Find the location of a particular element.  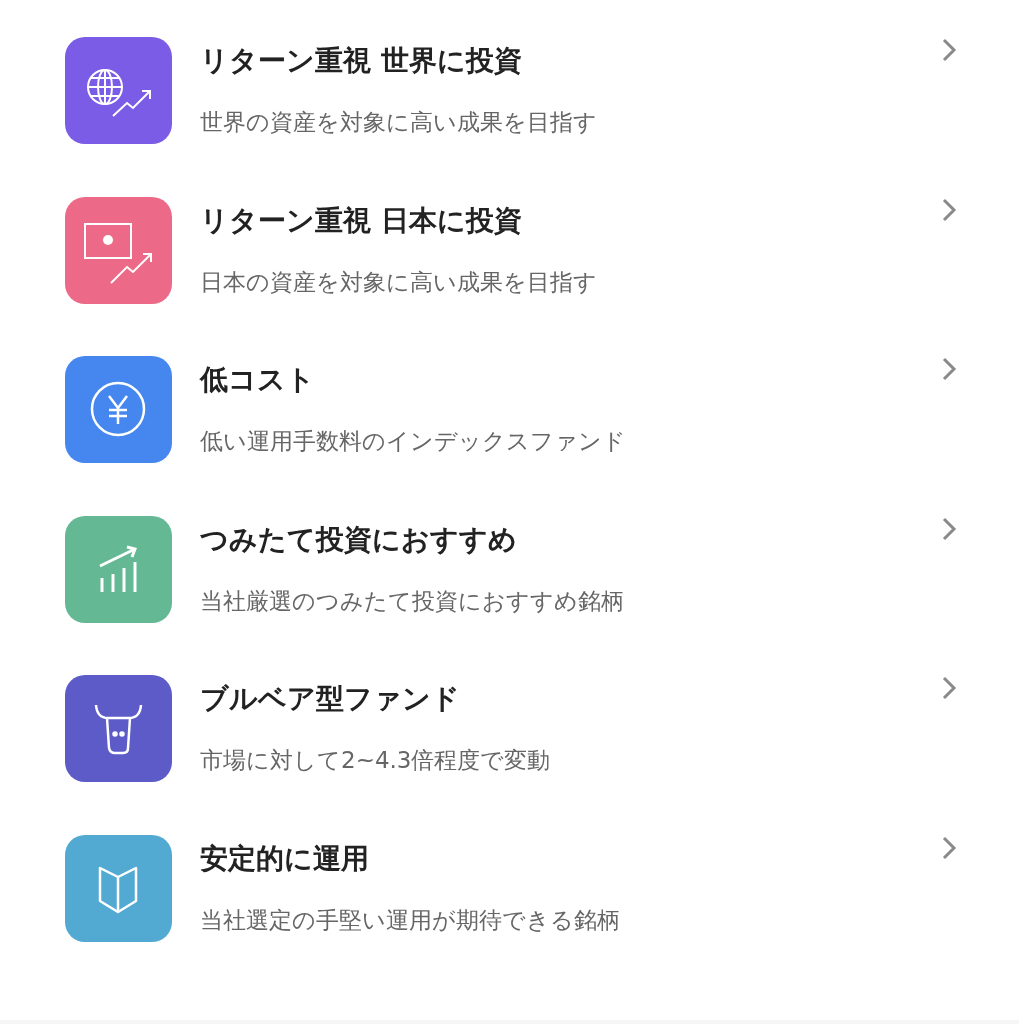

category-title: リターン重視 世界に投資 is located at coordinates (361, 61).